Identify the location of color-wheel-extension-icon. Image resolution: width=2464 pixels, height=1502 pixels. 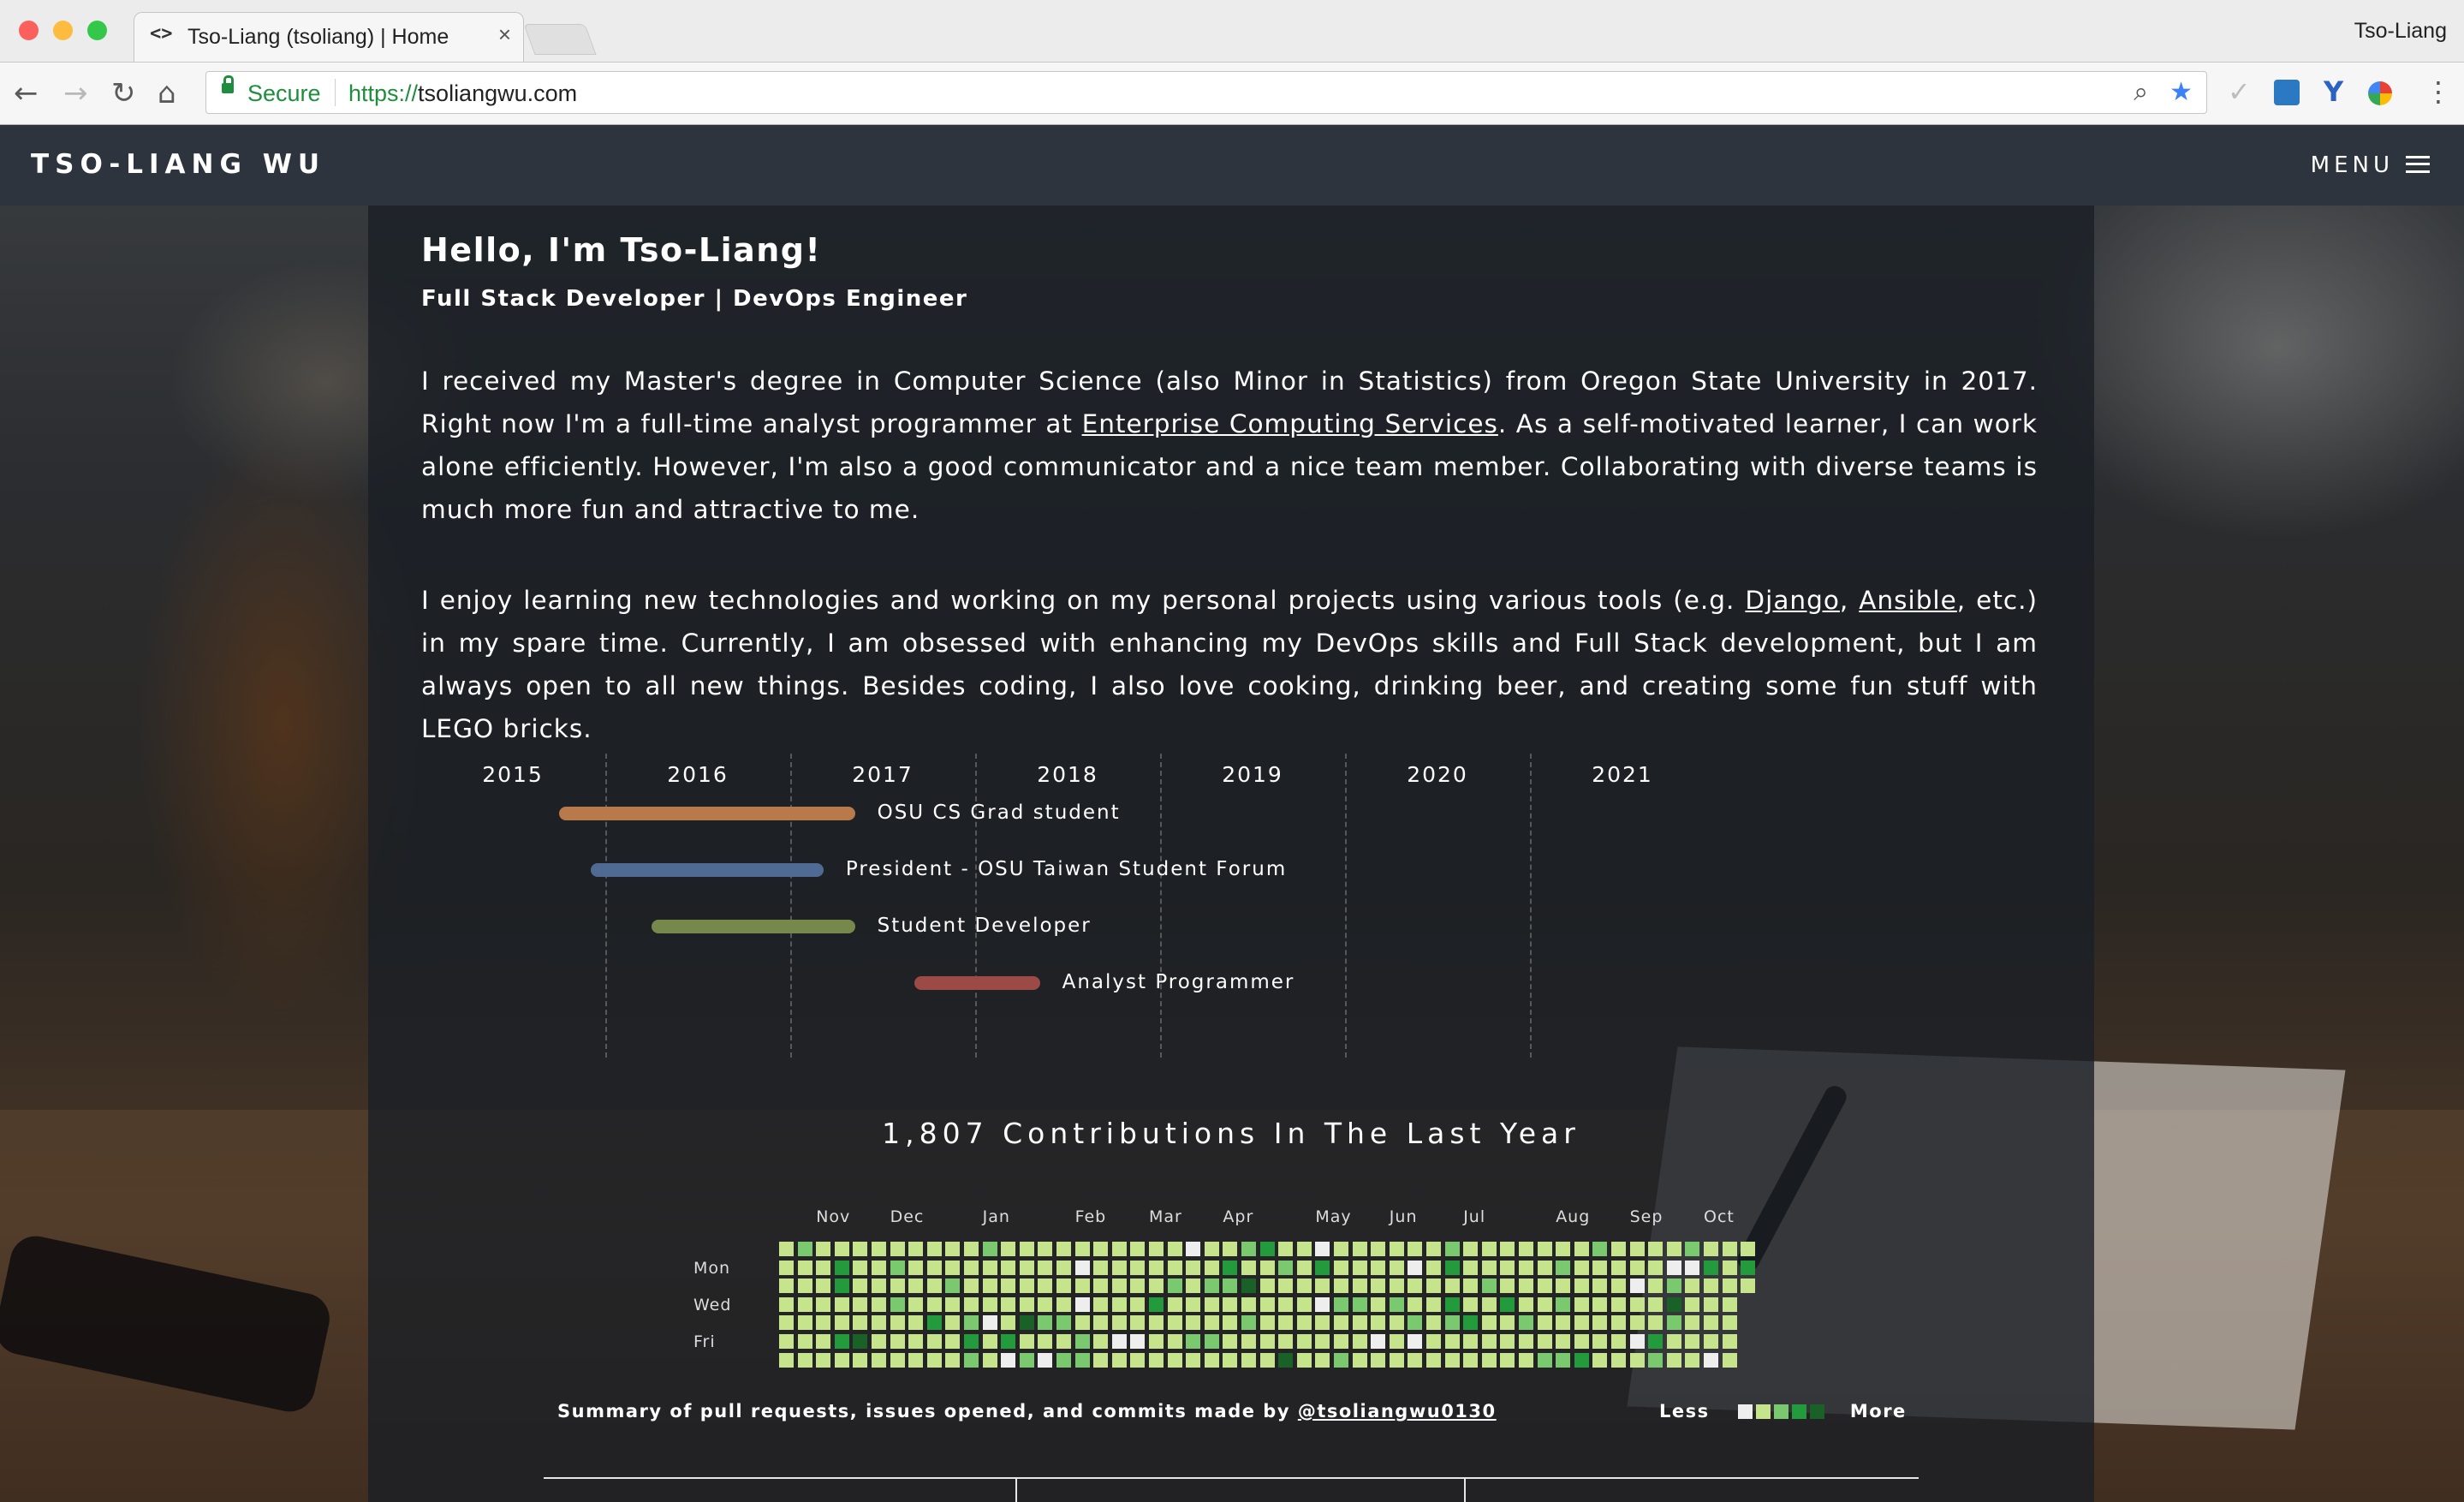
(2380, 93).